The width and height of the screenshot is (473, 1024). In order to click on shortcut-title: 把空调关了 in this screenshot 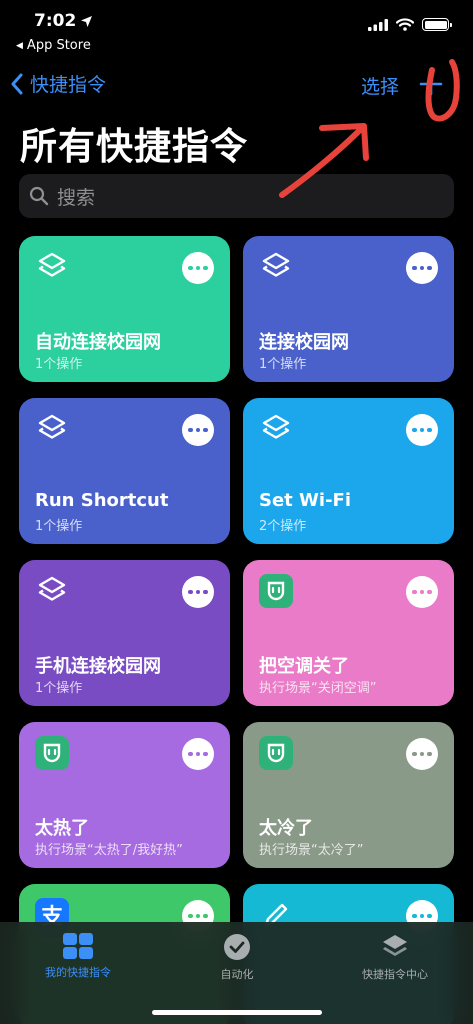, I will do `click(304, 666)`.